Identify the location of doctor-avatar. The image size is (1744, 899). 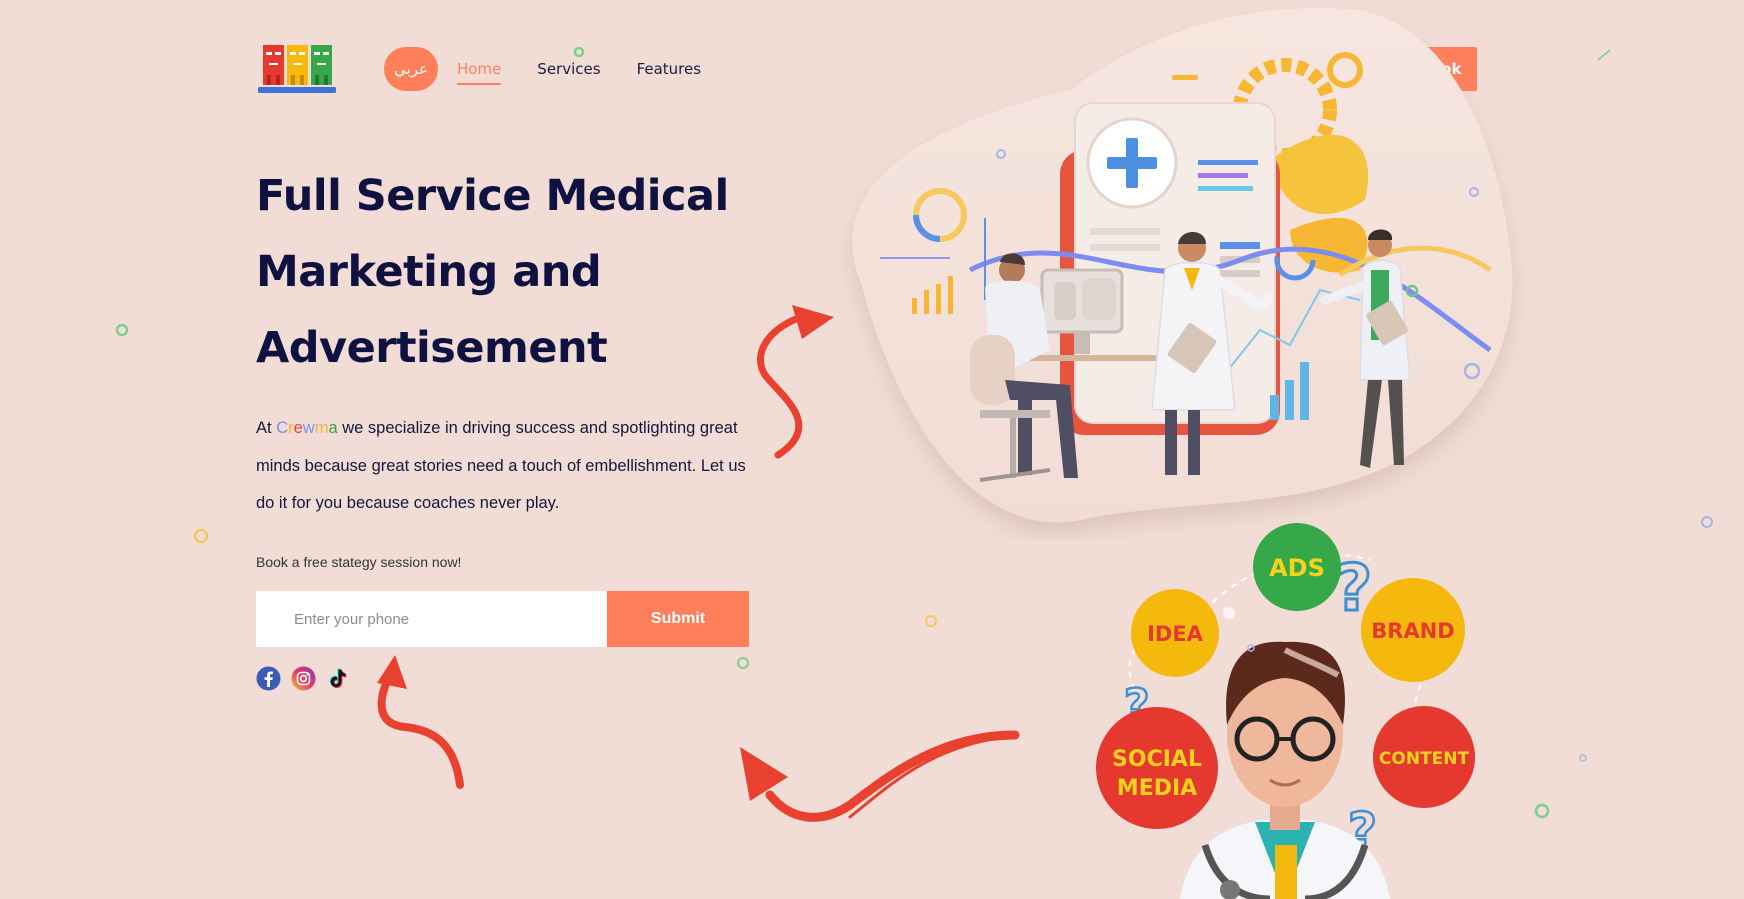
(1285, 770).